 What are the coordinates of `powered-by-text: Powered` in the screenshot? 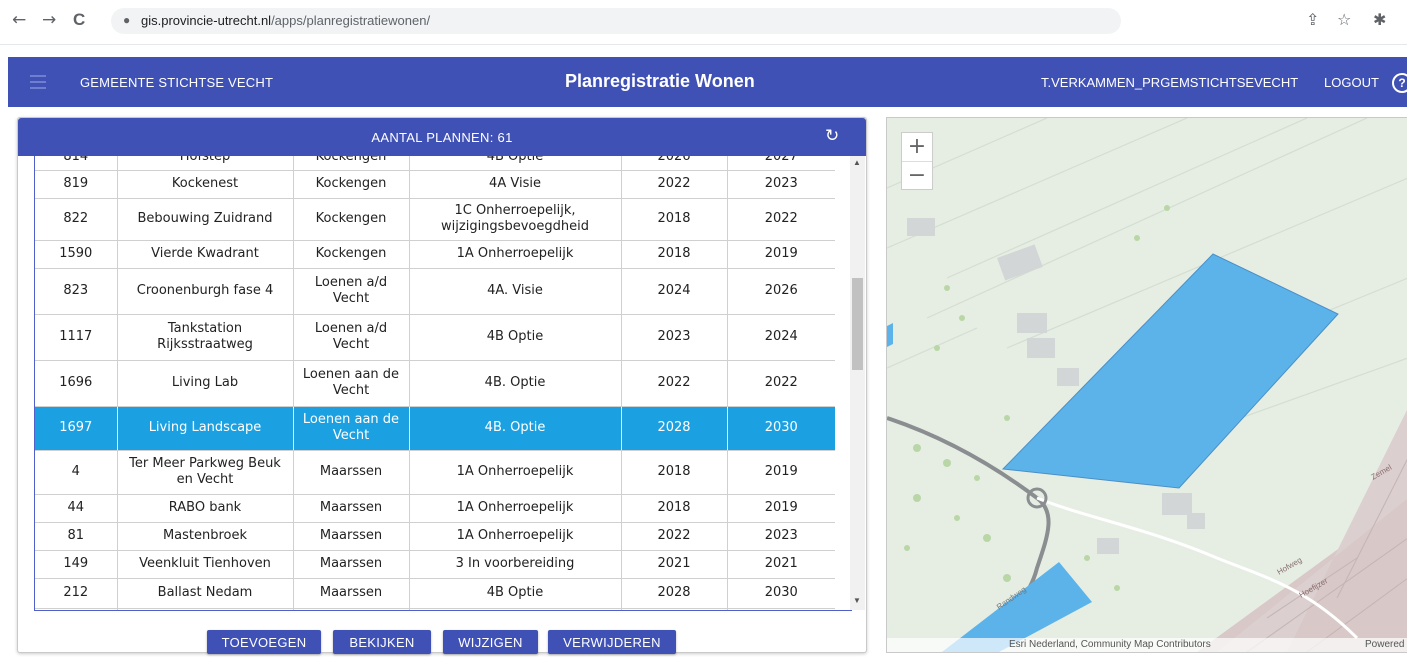 It's located at (1384, 644).